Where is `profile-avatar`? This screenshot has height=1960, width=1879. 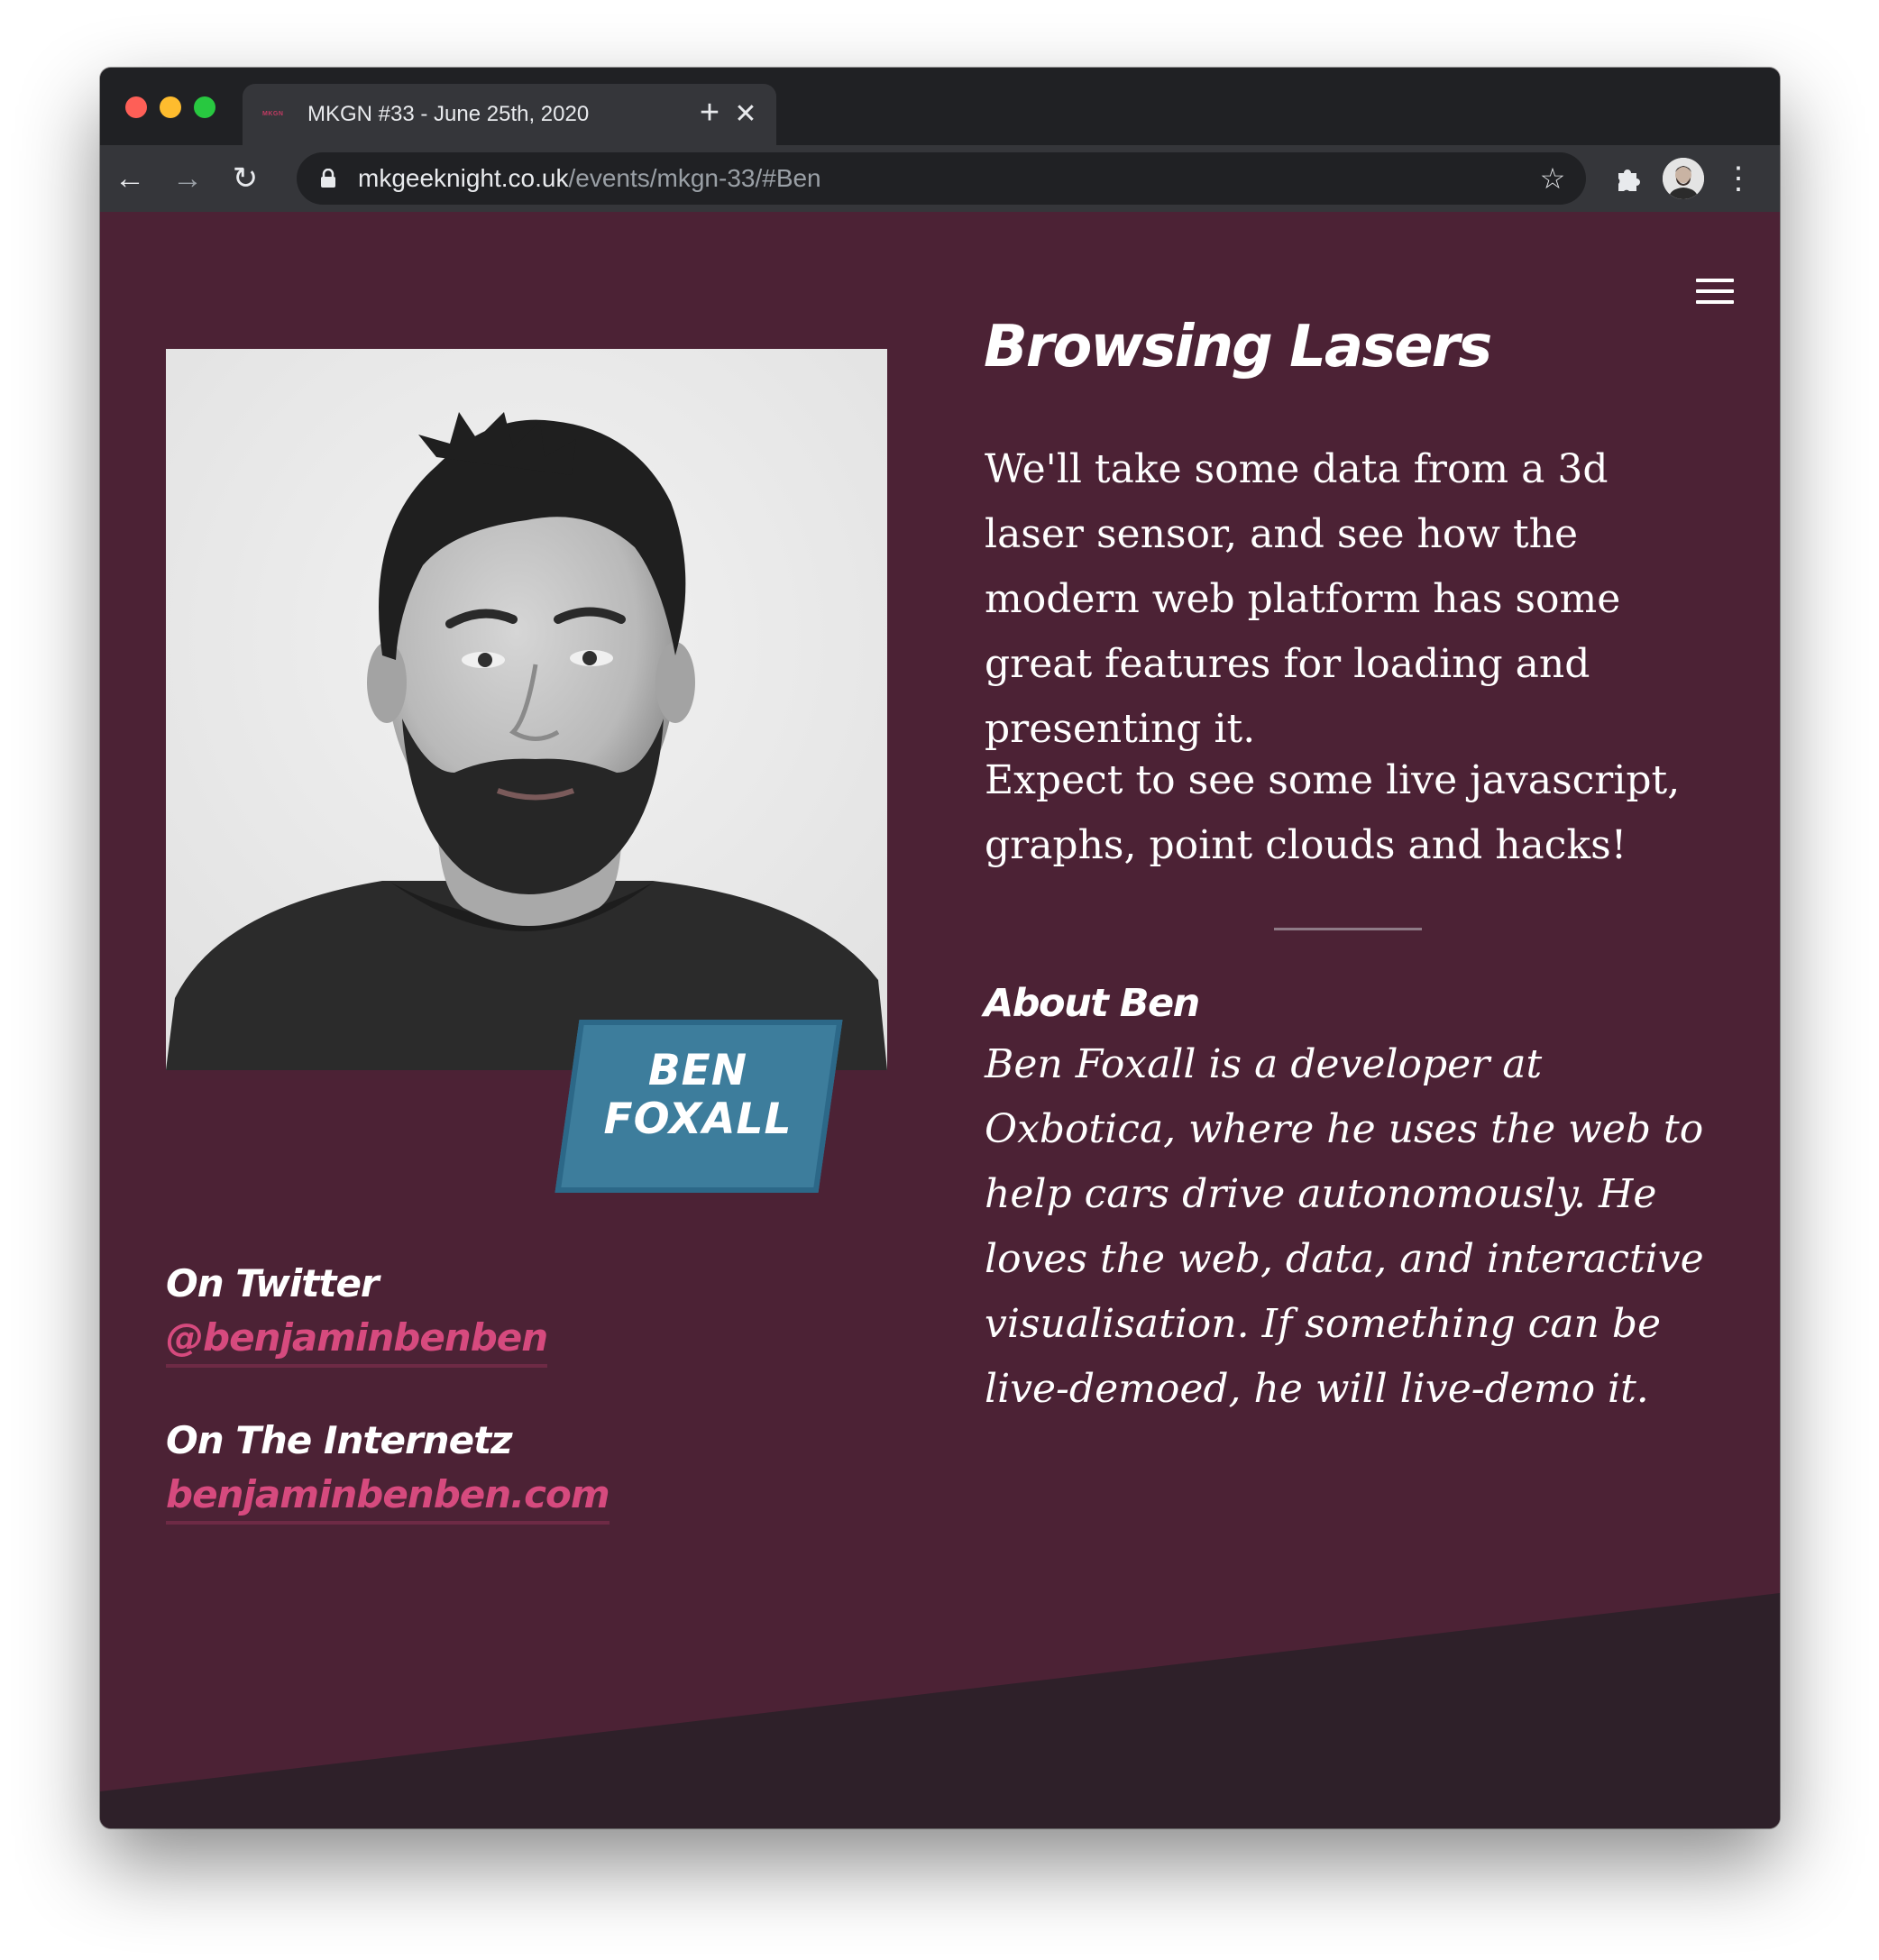 profile-avatar is located at coordinates (1683, 178).